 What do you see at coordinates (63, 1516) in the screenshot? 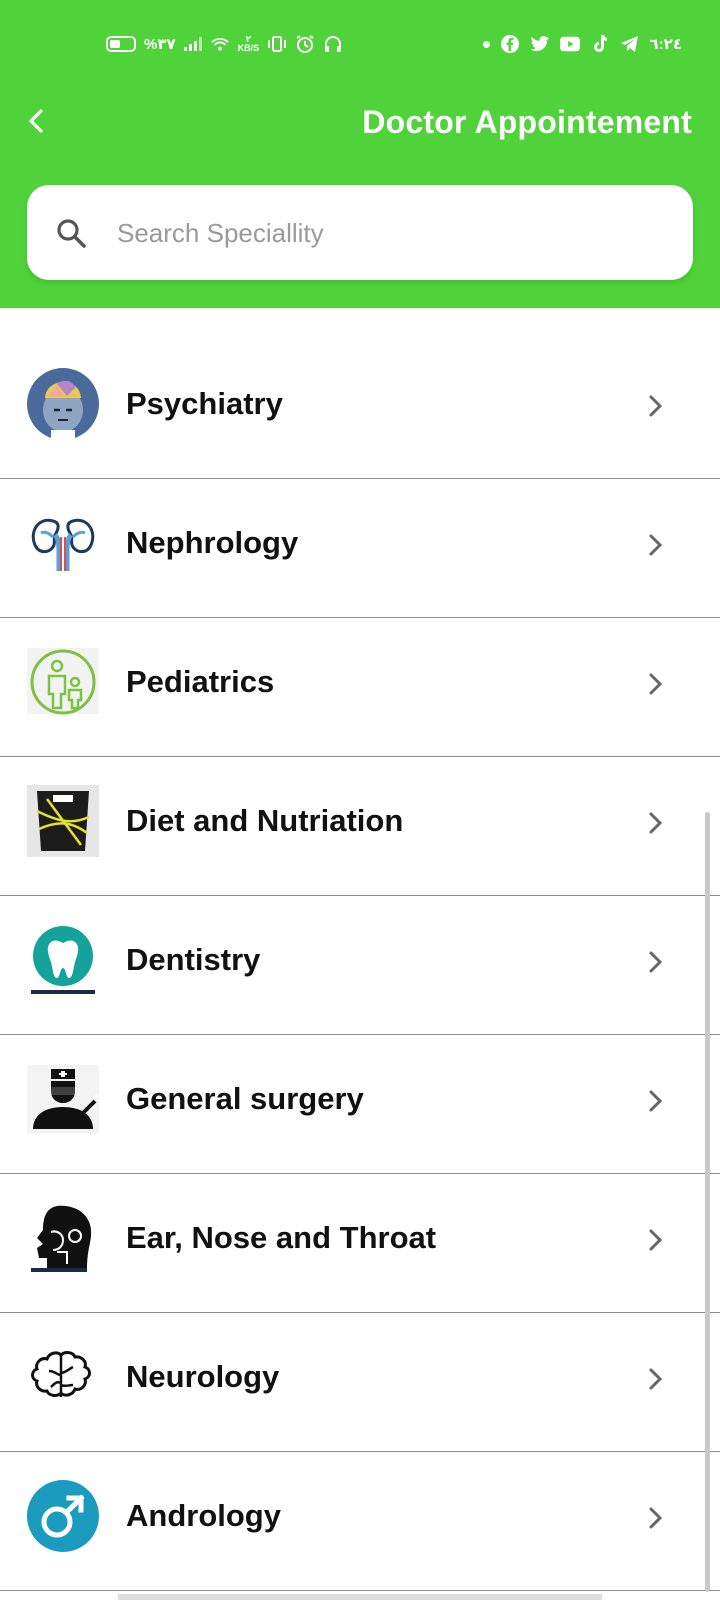
I see `male-symbol-icon` at bounding box center [63, 1516].